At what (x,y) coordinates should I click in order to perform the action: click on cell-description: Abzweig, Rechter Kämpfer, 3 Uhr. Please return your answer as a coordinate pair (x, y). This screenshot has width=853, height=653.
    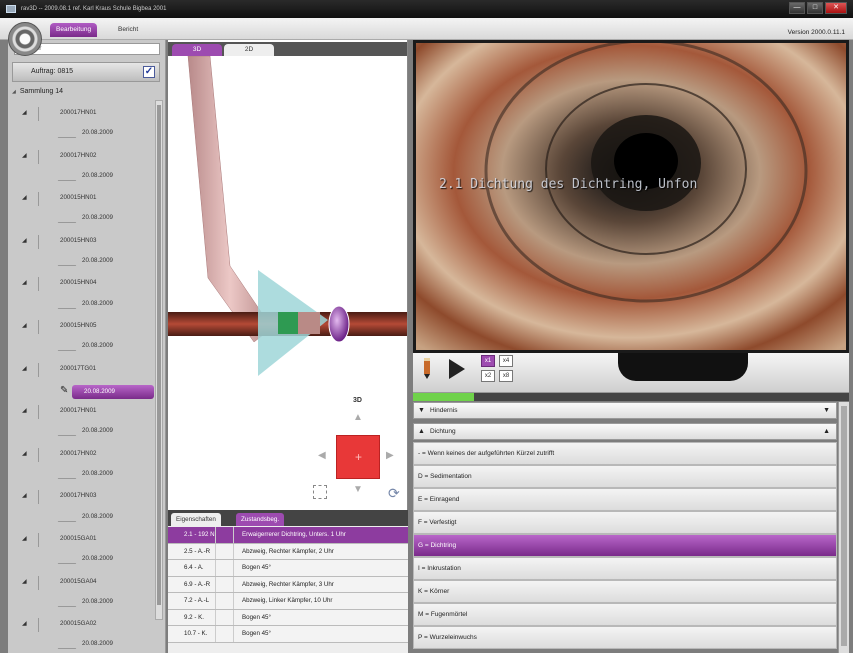
    Looking at the image, I should click on (288, 584).